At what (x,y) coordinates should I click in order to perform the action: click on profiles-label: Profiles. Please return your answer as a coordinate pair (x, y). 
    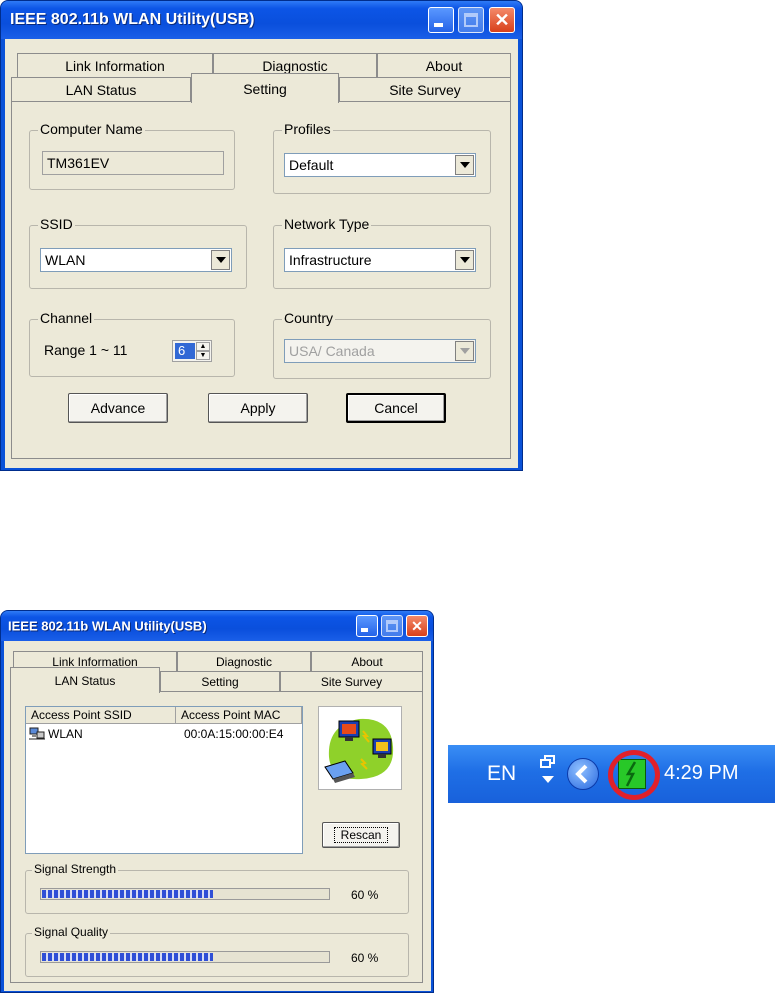
    Looking at the image, I should click on (307, 129).